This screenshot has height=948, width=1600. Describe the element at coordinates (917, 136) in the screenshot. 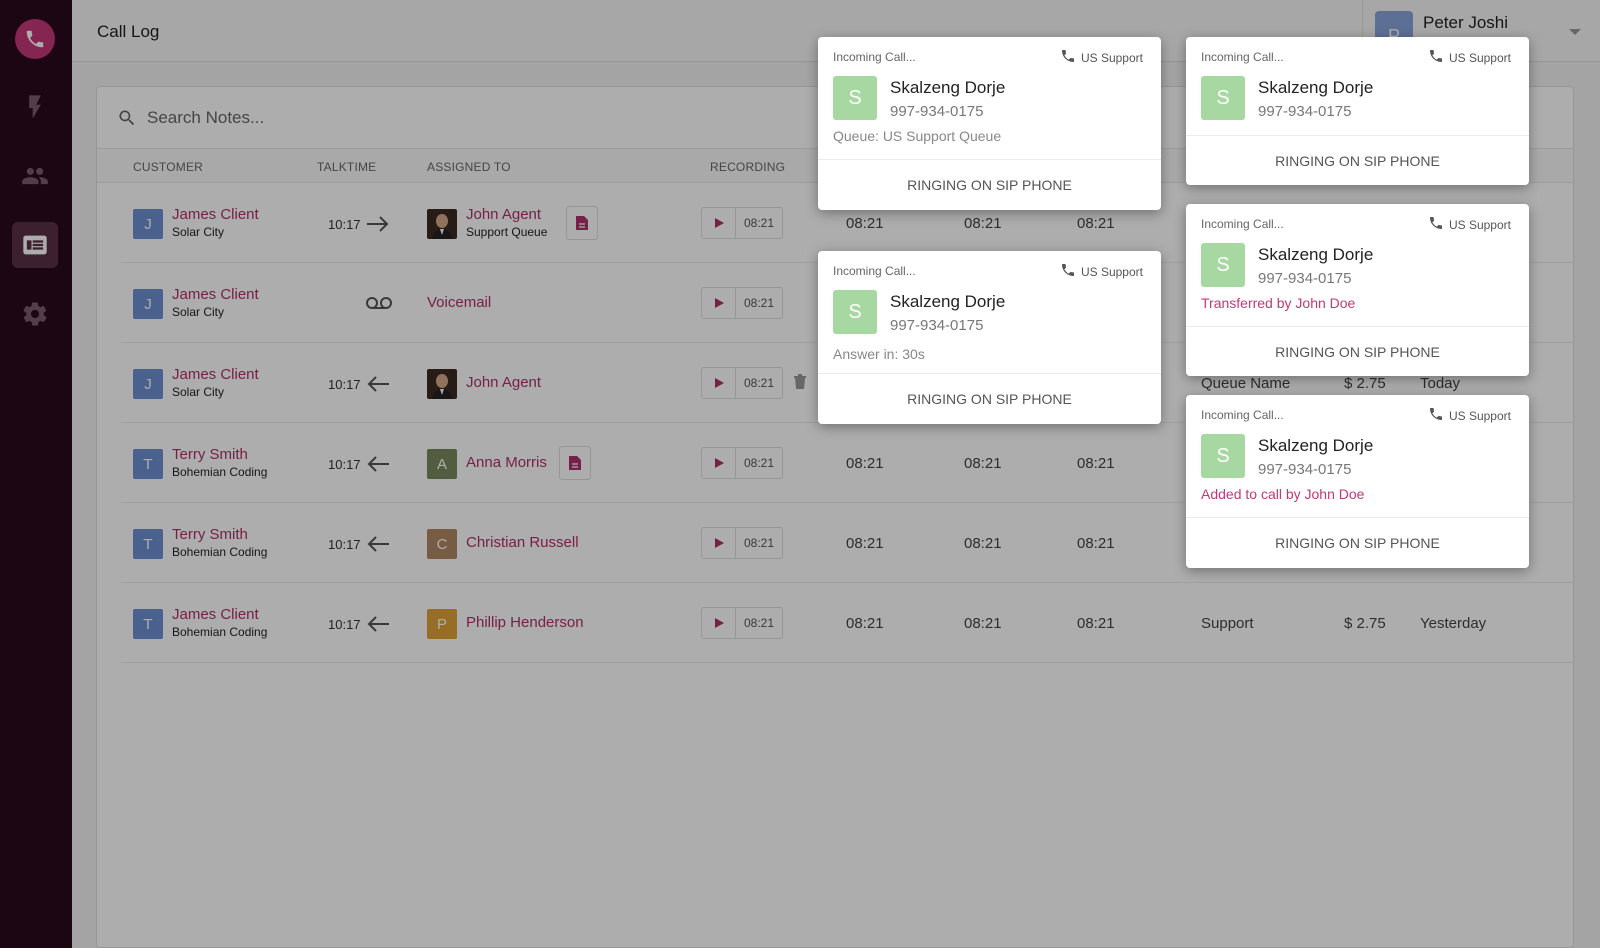

I see `call-info: Queue: US Support Queue` at that location.